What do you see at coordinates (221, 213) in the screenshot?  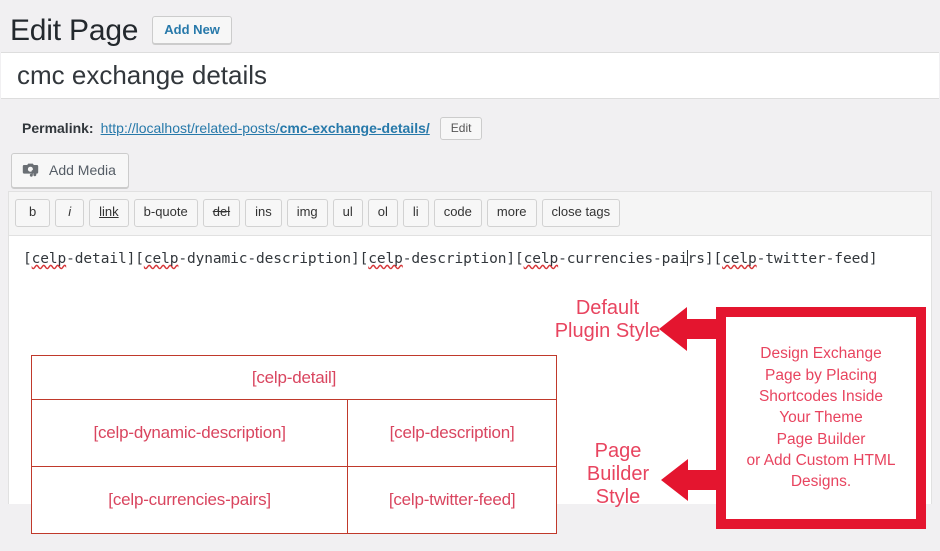 I see `quicktag-del: del` at bounding box center [221, 213].